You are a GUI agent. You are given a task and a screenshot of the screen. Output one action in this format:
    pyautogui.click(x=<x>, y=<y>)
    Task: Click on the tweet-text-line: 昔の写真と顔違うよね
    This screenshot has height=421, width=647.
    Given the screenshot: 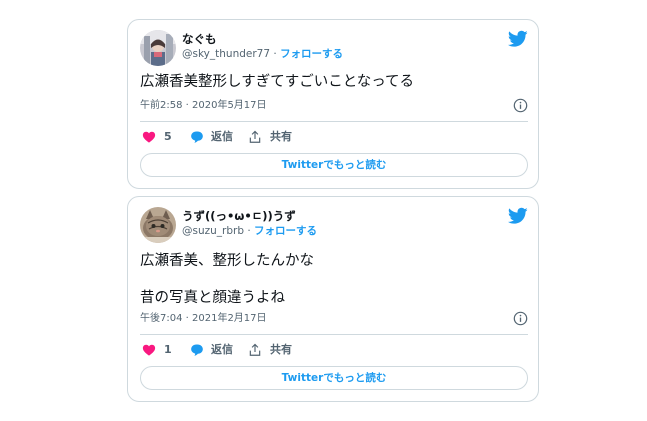 What is the action you would take?
    pyautogui.click(x=212, y=298)
    